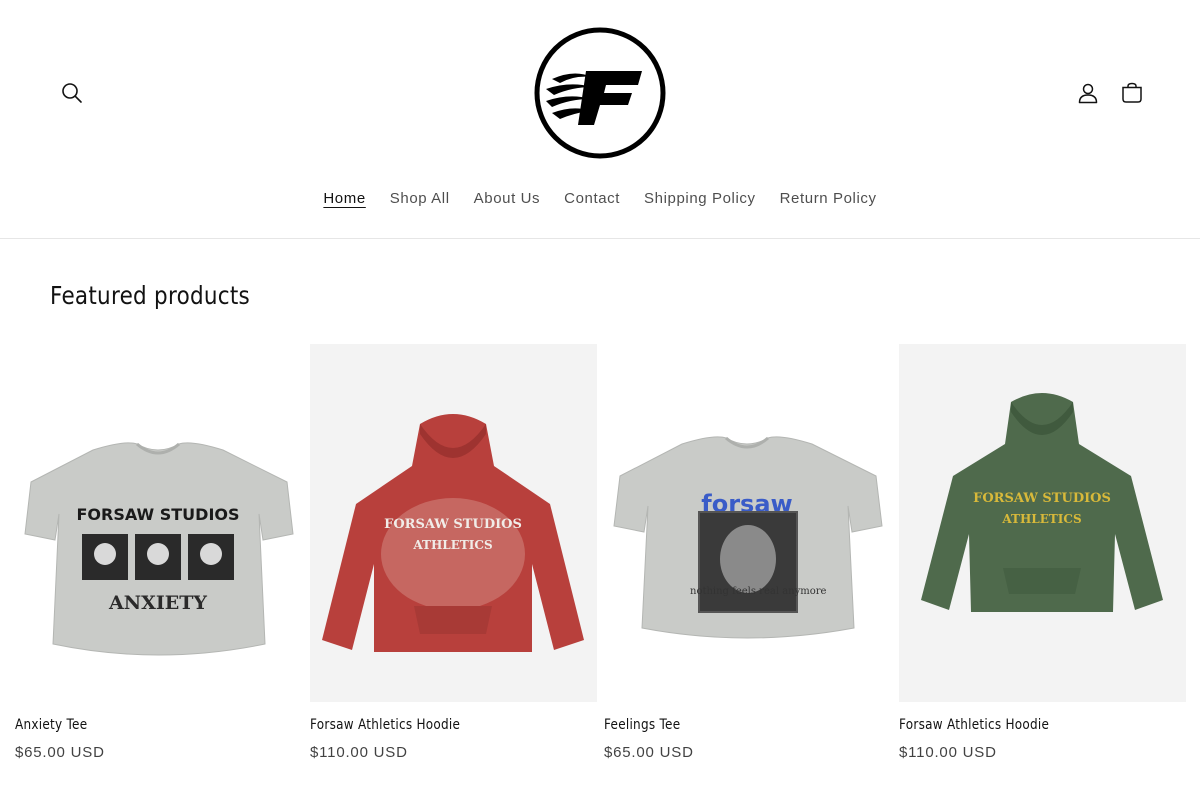  What do you see at coordinates (150, 295) in the screenshot?
I see `featured-products-heading: Featured products` at bounding box center [150, 295].